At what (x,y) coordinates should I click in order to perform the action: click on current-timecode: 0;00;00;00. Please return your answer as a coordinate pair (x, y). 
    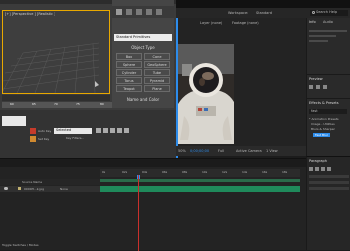
    Looking at the image, I should click on (199, 151).